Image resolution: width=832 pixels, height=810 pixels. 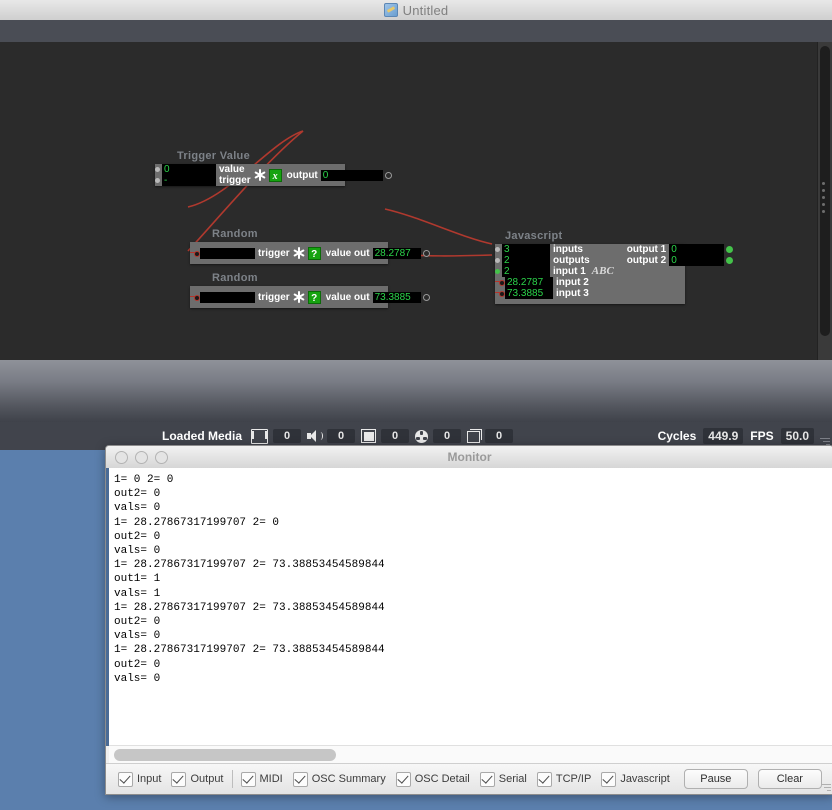 What do you see at coordinates (232, 779) in the screenshot?
I see `divider` at bounding box center [232, 779].